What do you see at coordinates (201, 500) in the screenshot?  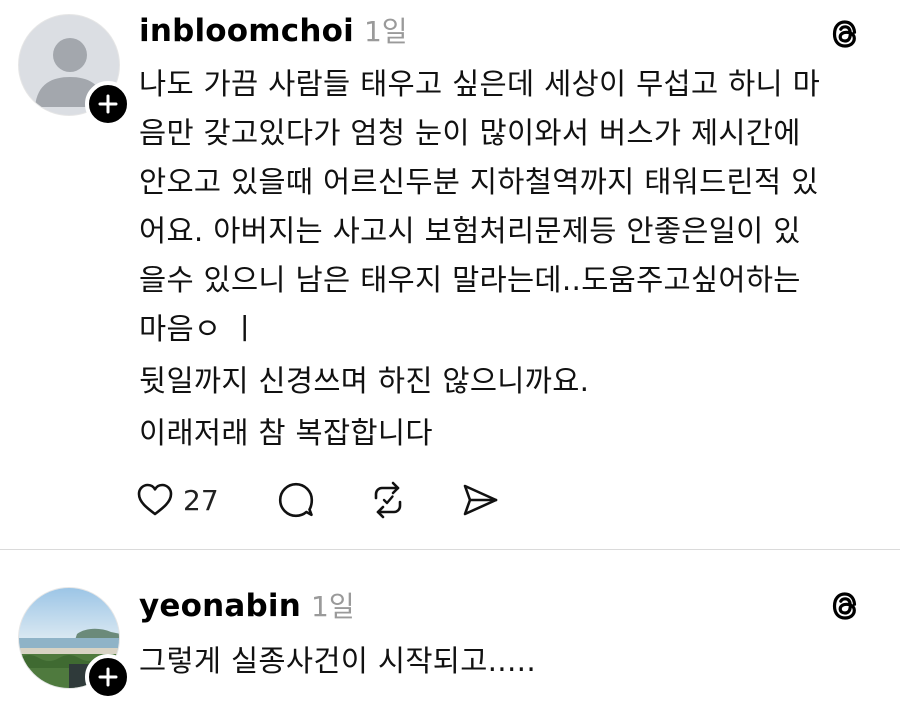 I see `like-count: 27` at bounding box center [201, 500].